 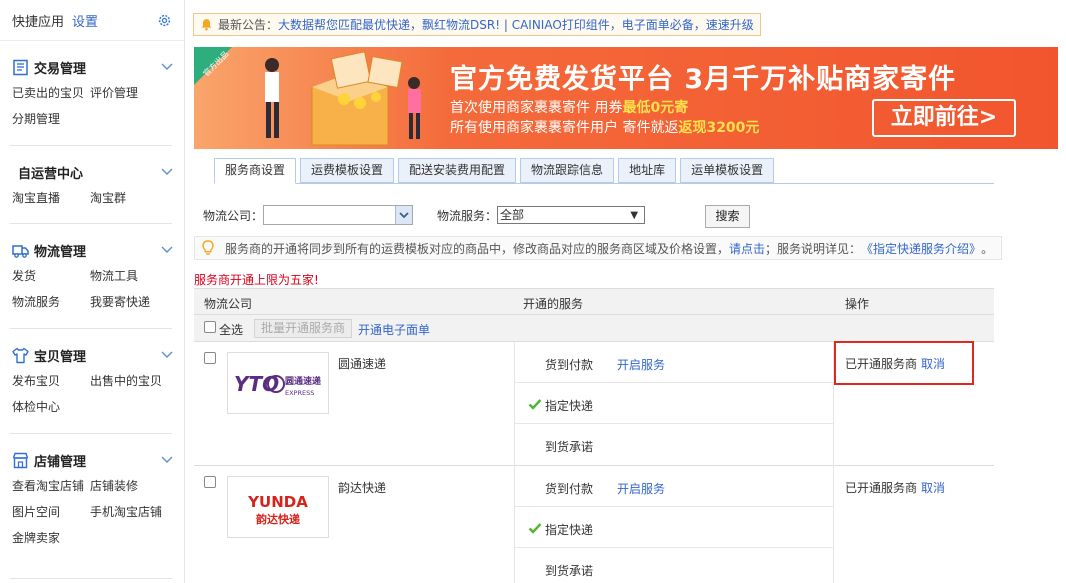 I want to click on tab-install-fee-config: 配送安装费用配置, so click(x=457, y=170).